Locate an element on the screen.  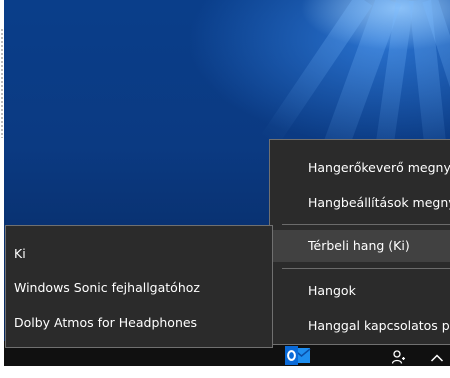
window-edge-grip is located at coordinates (2, 83).